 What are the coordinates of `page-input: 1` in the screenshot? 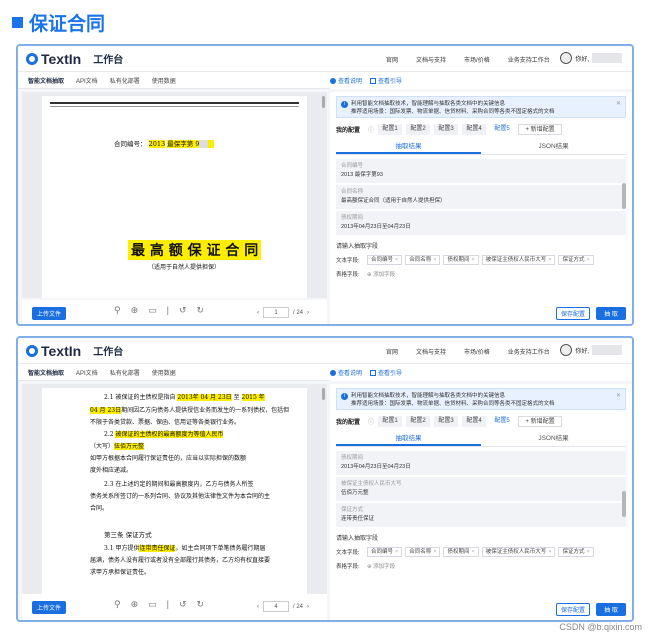 It's located at (276, 312).